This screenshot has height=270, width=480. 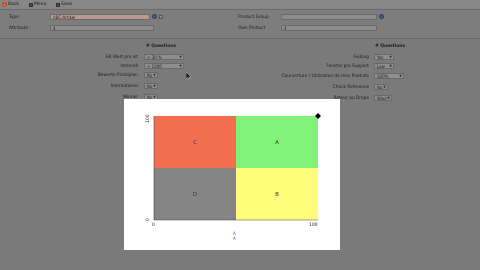 What do you see at coordinates (277, 143) in the screenshot?
I see `quadrant-label: A` at bounding box center [277, 143].